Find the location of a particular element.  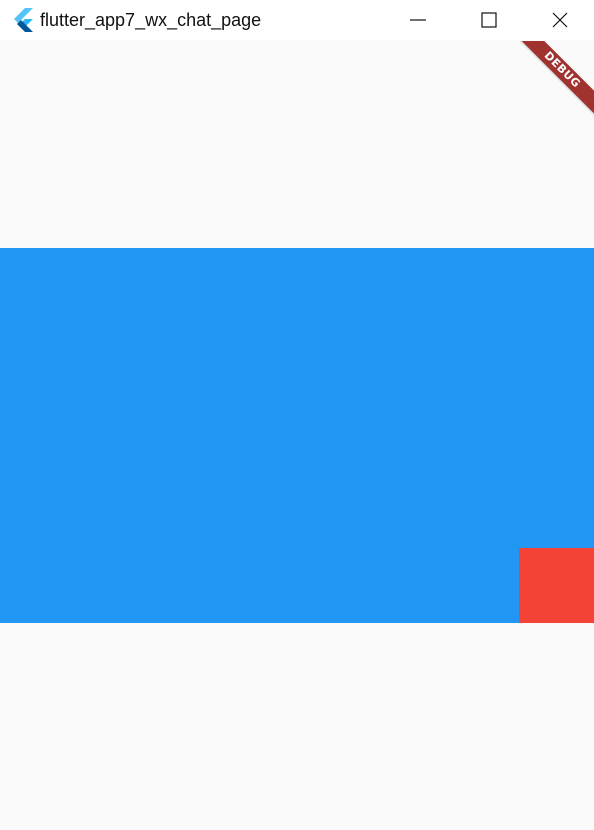

close-icon is located at coordinates (560, 20).